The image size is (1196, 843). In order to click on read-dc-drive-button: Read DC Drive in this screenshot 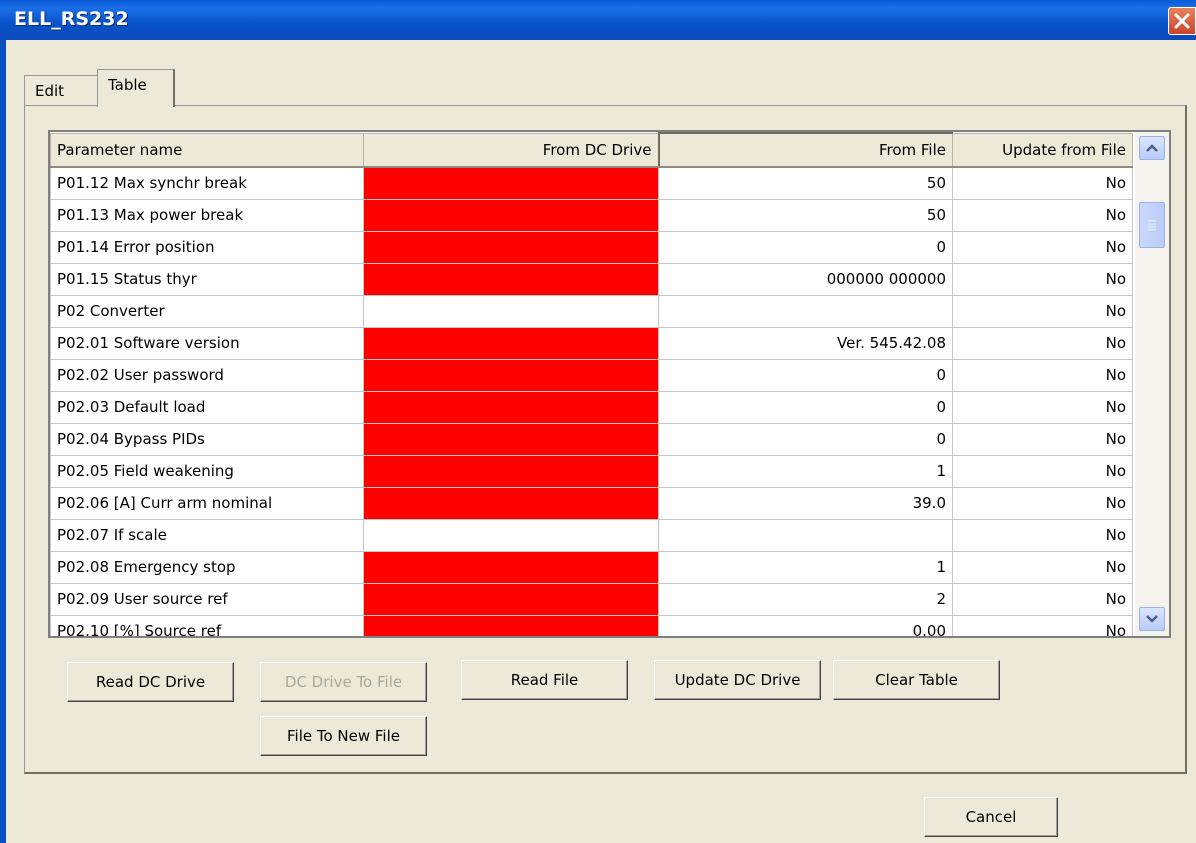, I will do `click(150, 682)`.